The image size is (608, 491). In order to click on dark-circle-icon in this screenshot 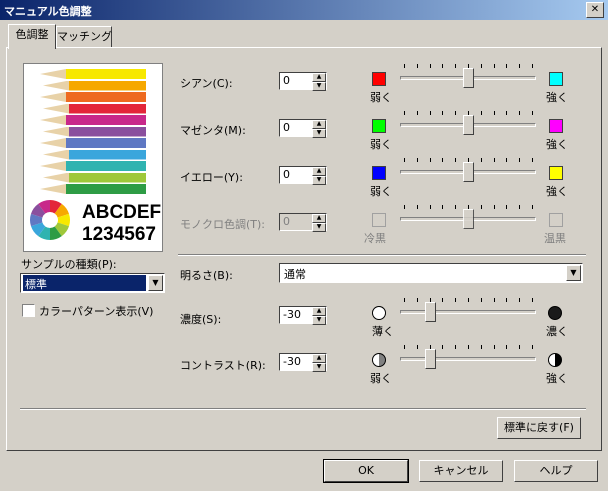, I will do `click(555, 313)`.